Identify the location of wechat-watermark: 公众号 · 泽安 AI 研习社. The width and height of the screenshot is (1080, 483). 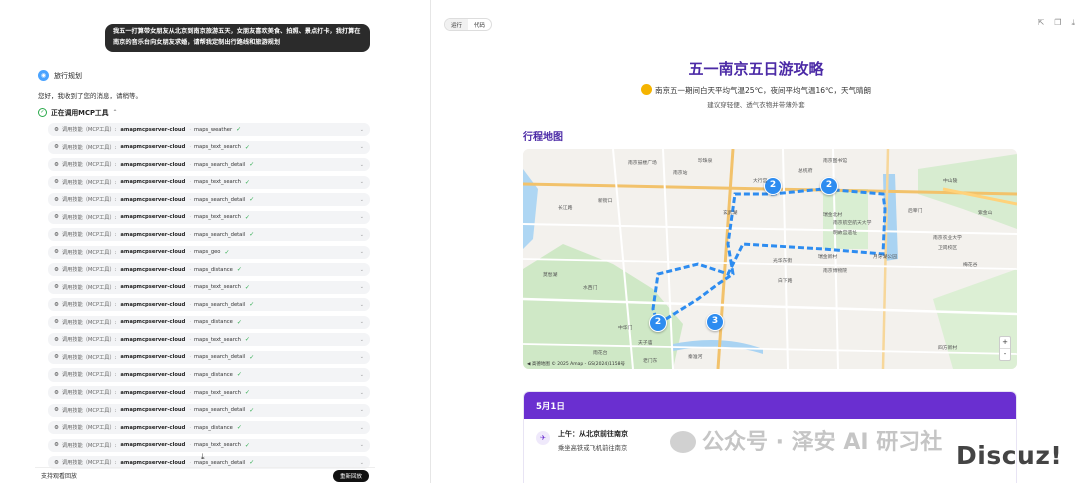
(806, 440).